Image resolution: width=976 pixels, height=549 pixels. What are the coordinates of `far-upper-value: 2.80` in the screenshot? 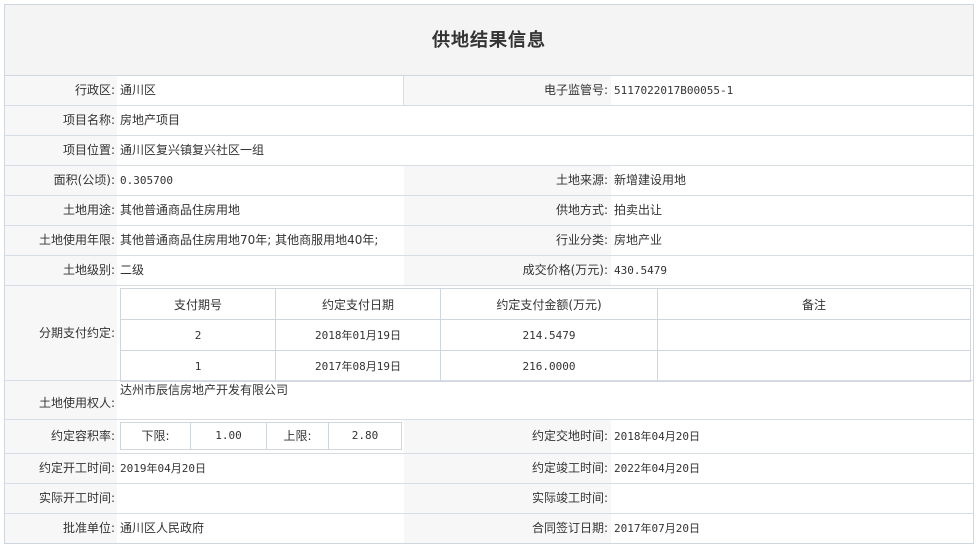 It's located at (365, 435).